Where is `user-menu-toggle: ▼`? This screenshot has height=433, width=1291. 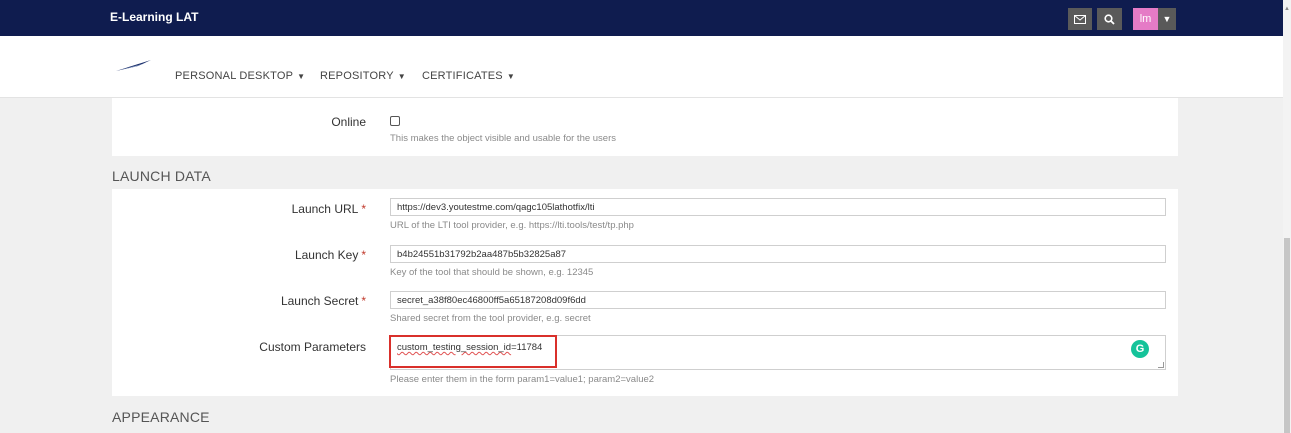 user-menu-toggle: ▼ is located at coordinates (1167, 19).